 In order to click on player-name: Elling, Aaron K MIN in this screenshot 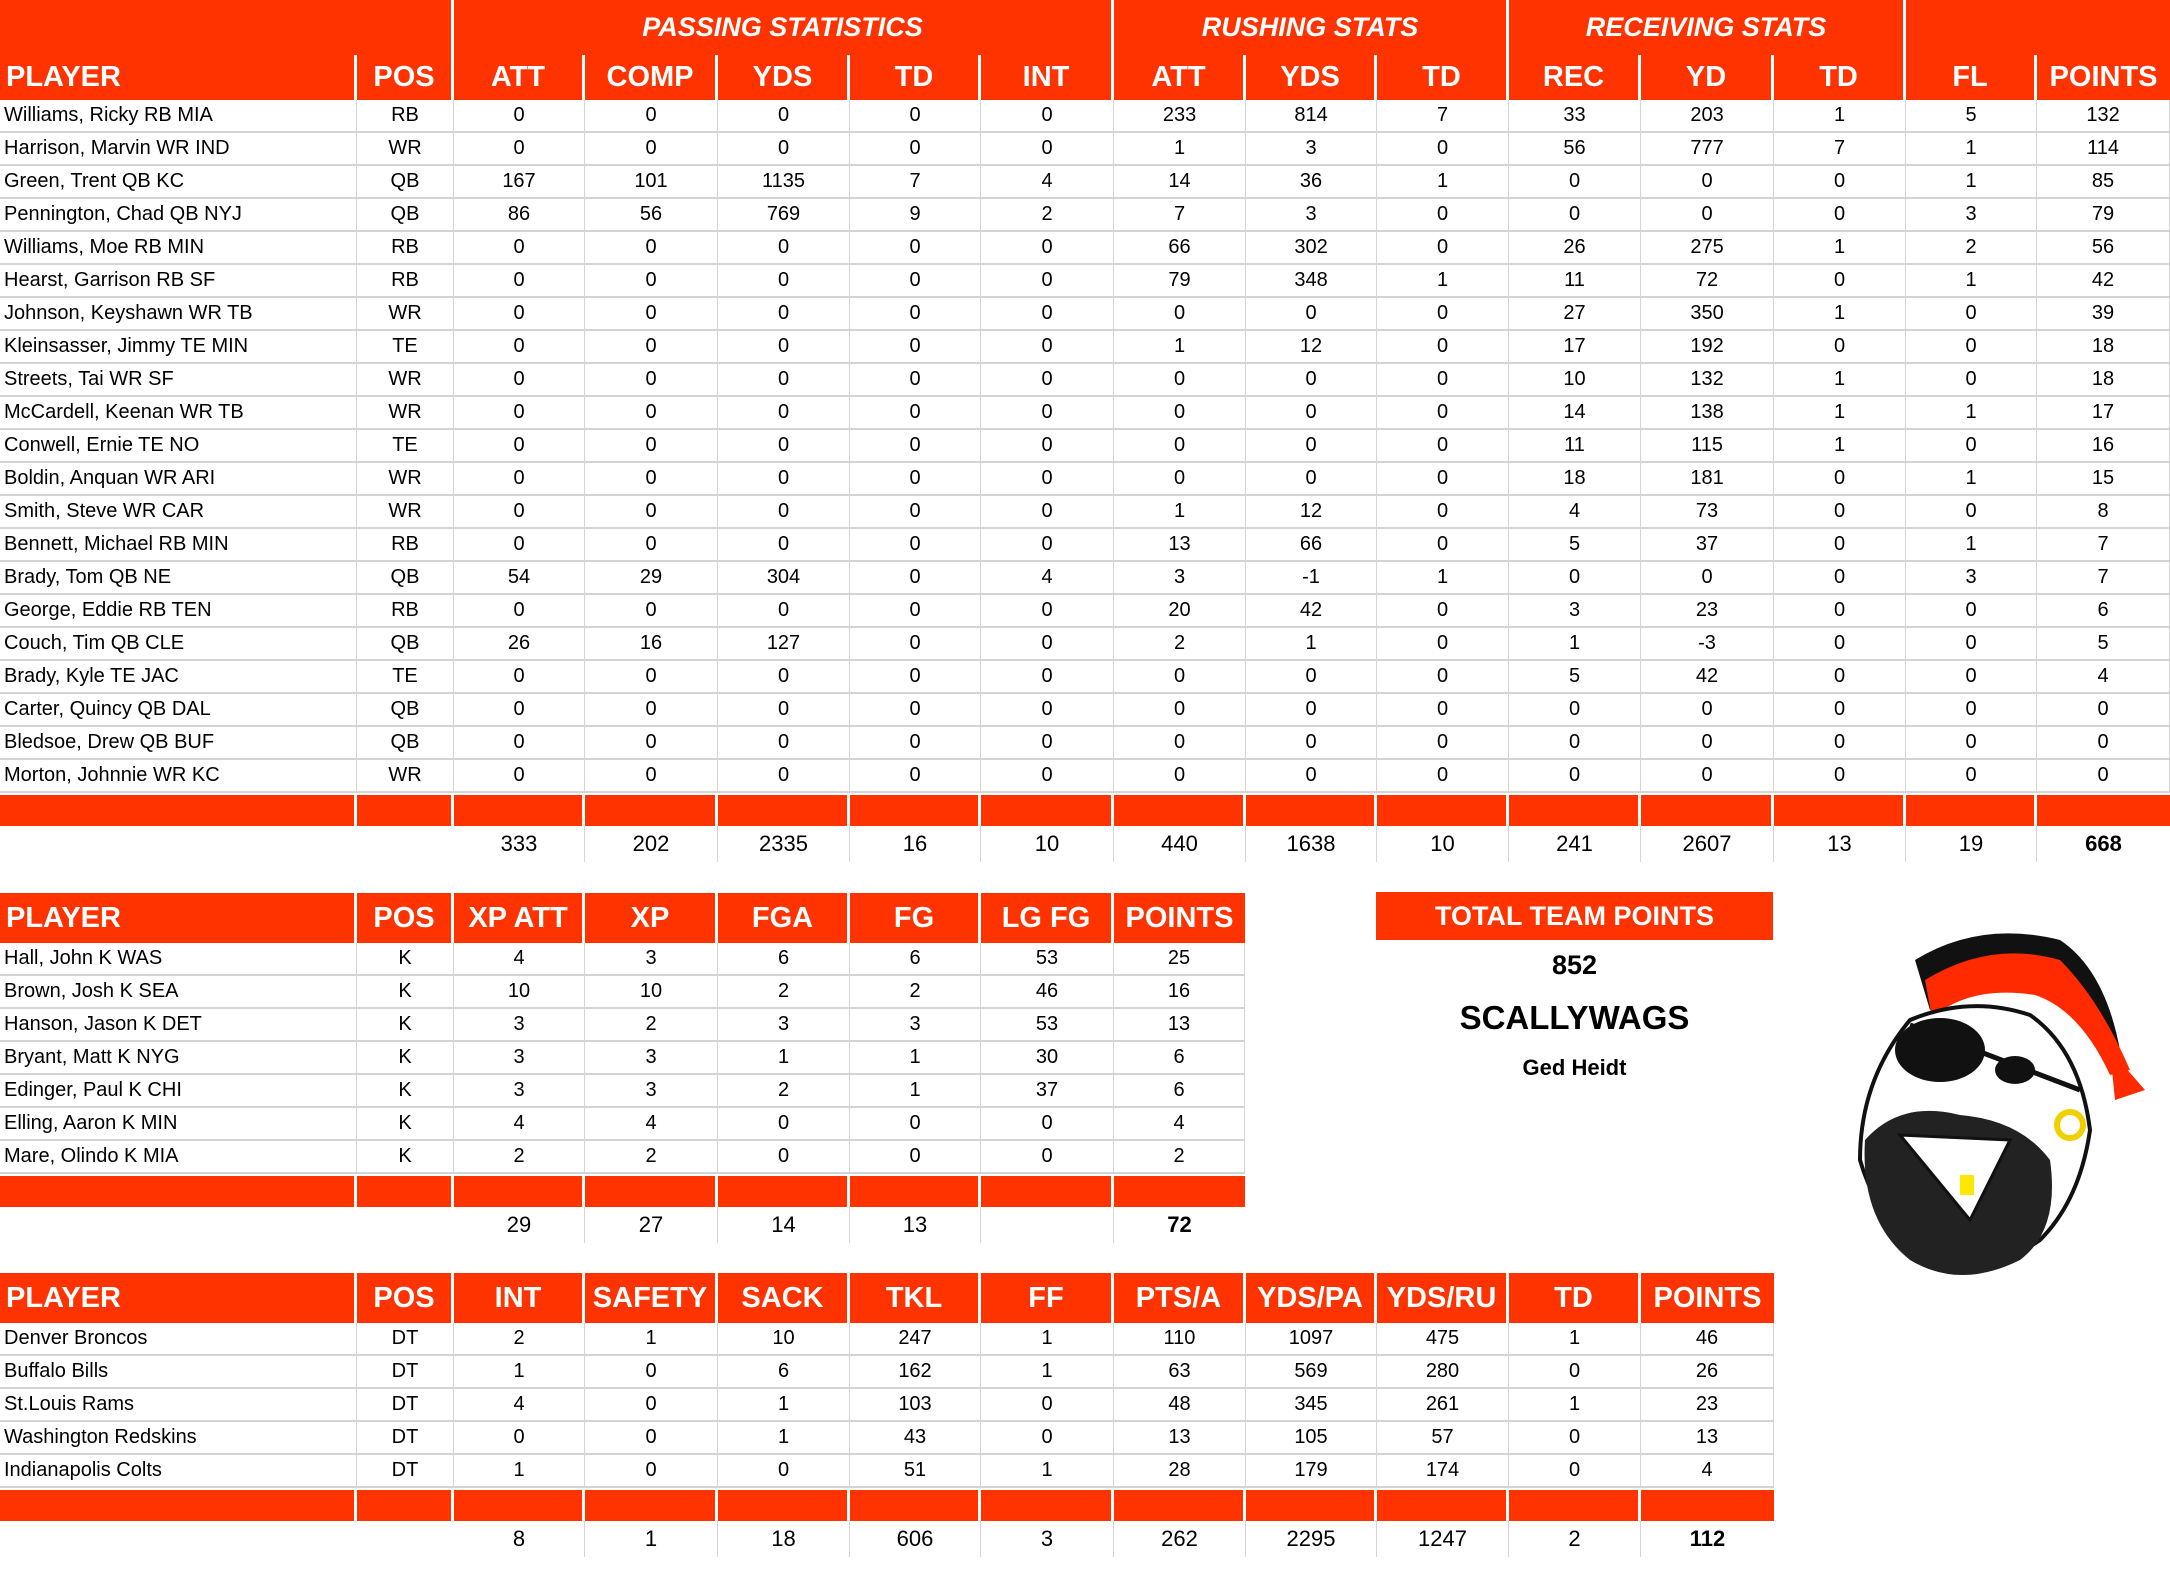, I will do `click(178, 1124)`.